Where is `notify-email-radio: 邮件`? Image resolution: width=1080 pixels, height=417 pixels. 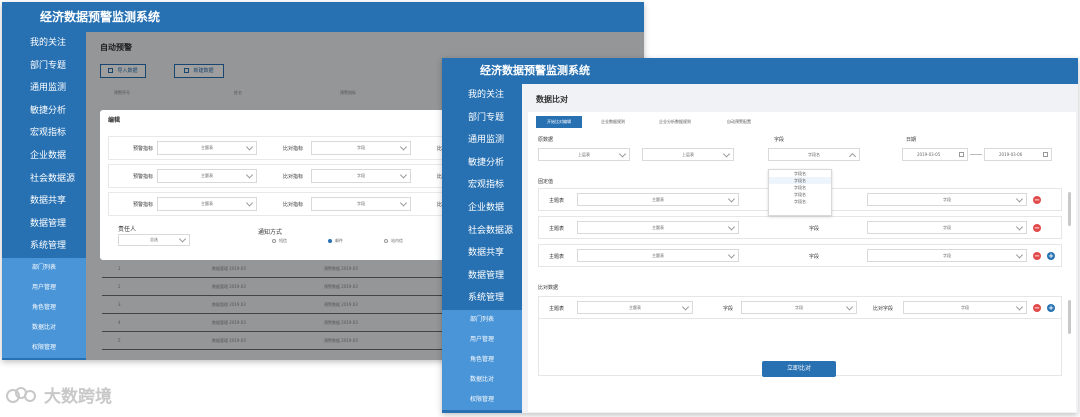
notify-email-radio: 邮件 is located at coordinates (335, 241).